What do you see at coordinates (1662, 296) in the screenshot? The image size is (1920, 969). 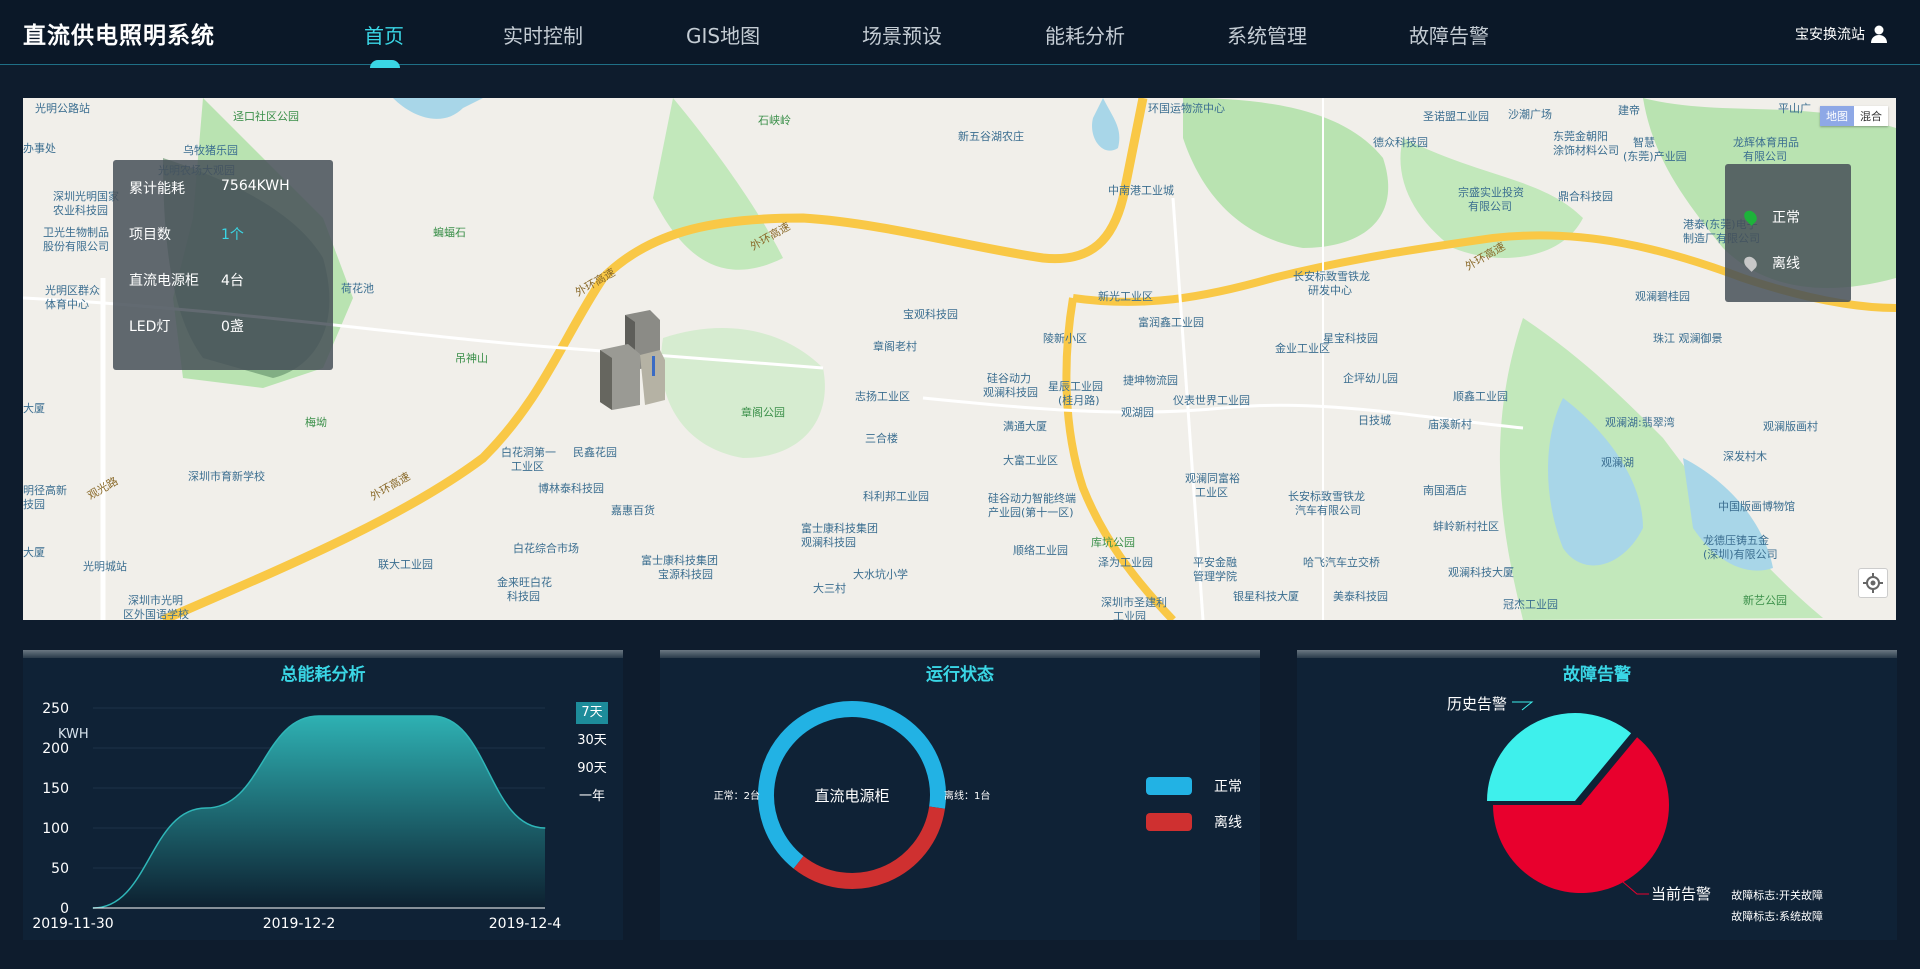 I see `map-poi-label: 观澜碧桂园` at bounding box center [1662, 296].